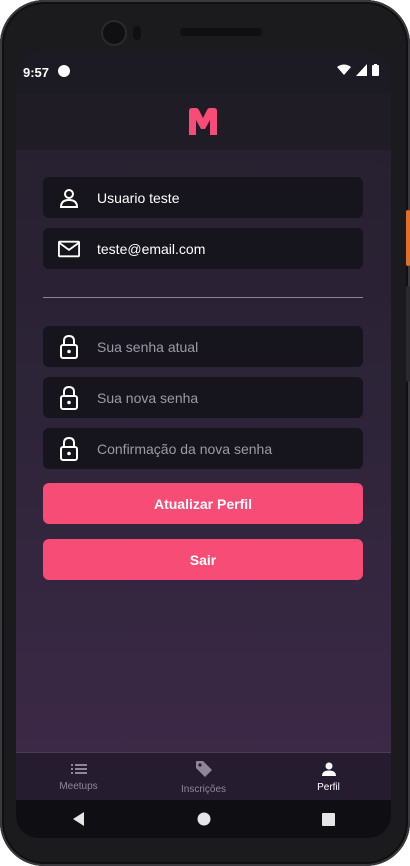  What do you see at coordinates (408, 238) in the screenshot?
I see `power-button` at bounding box center [408, 238].